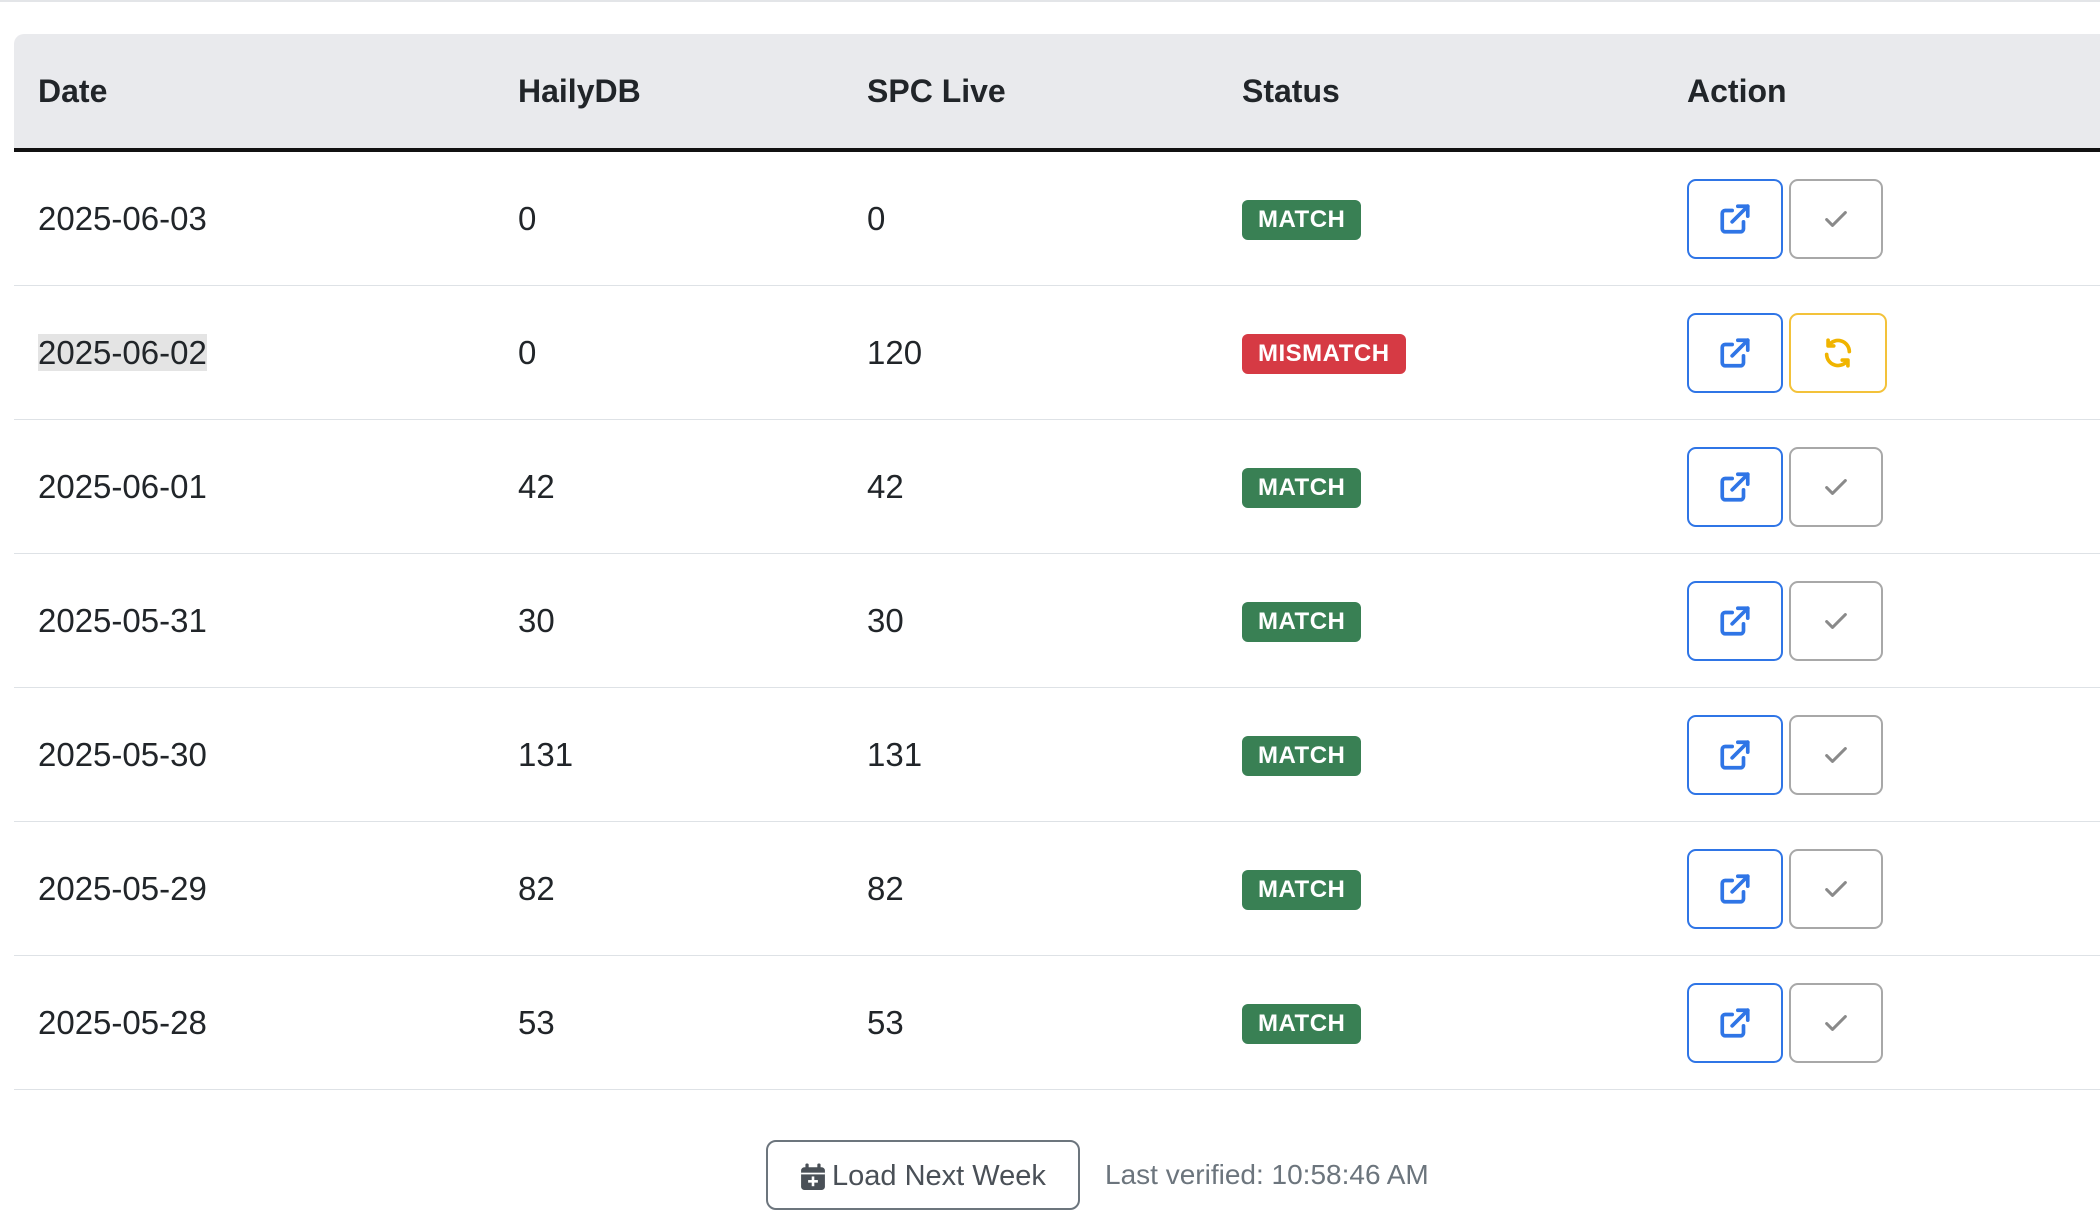 The image size is (2100, 1210). What do you see at coordinates (668, 93) in the screenshot?
I see `header-hailydb: HailyDB` at bounding box center [668, 93].